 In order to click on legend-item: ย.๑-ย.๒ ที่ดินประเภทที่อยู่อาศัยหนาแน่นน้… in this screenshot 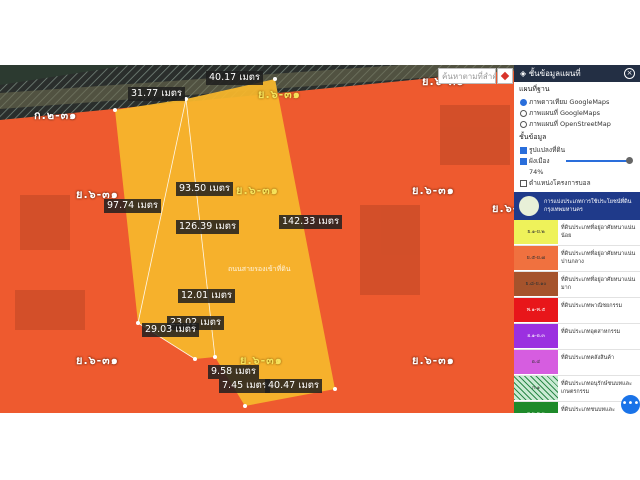, I will do `click(577, 233)`.